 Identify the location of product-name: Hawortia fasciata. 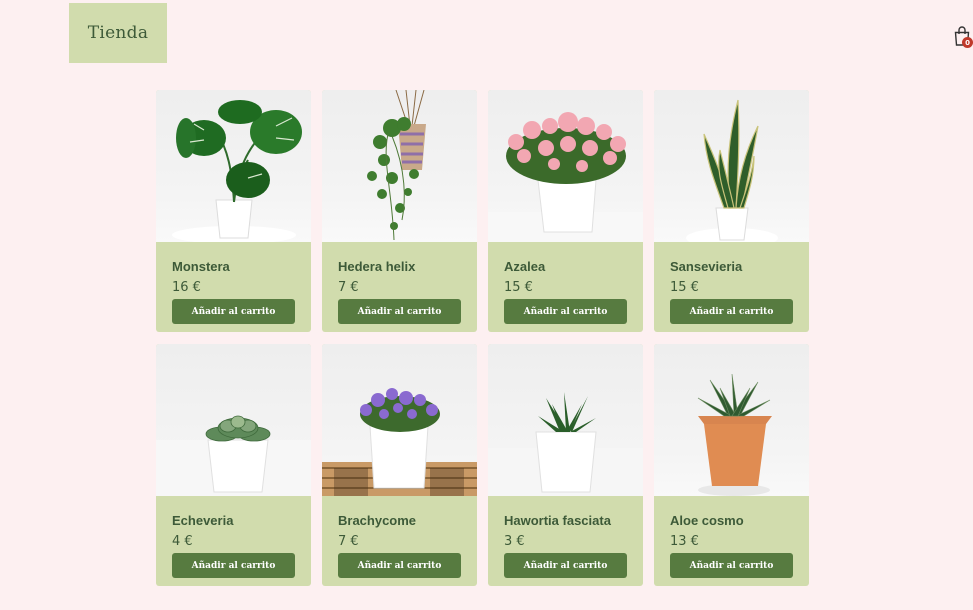
(557, 520).